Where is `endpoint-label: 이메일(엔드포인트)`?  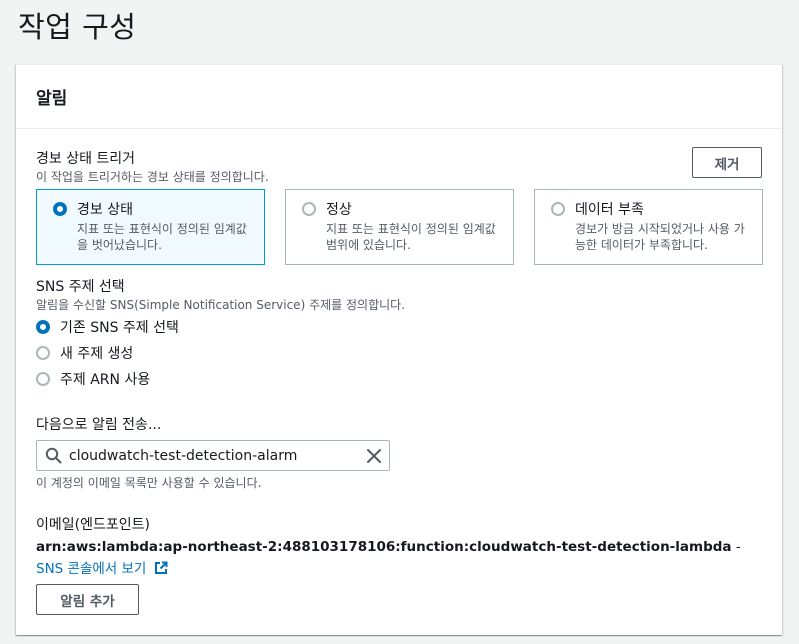 endpoint-label: 이메일(엔드포인트) is located at coordinates (93, 525).